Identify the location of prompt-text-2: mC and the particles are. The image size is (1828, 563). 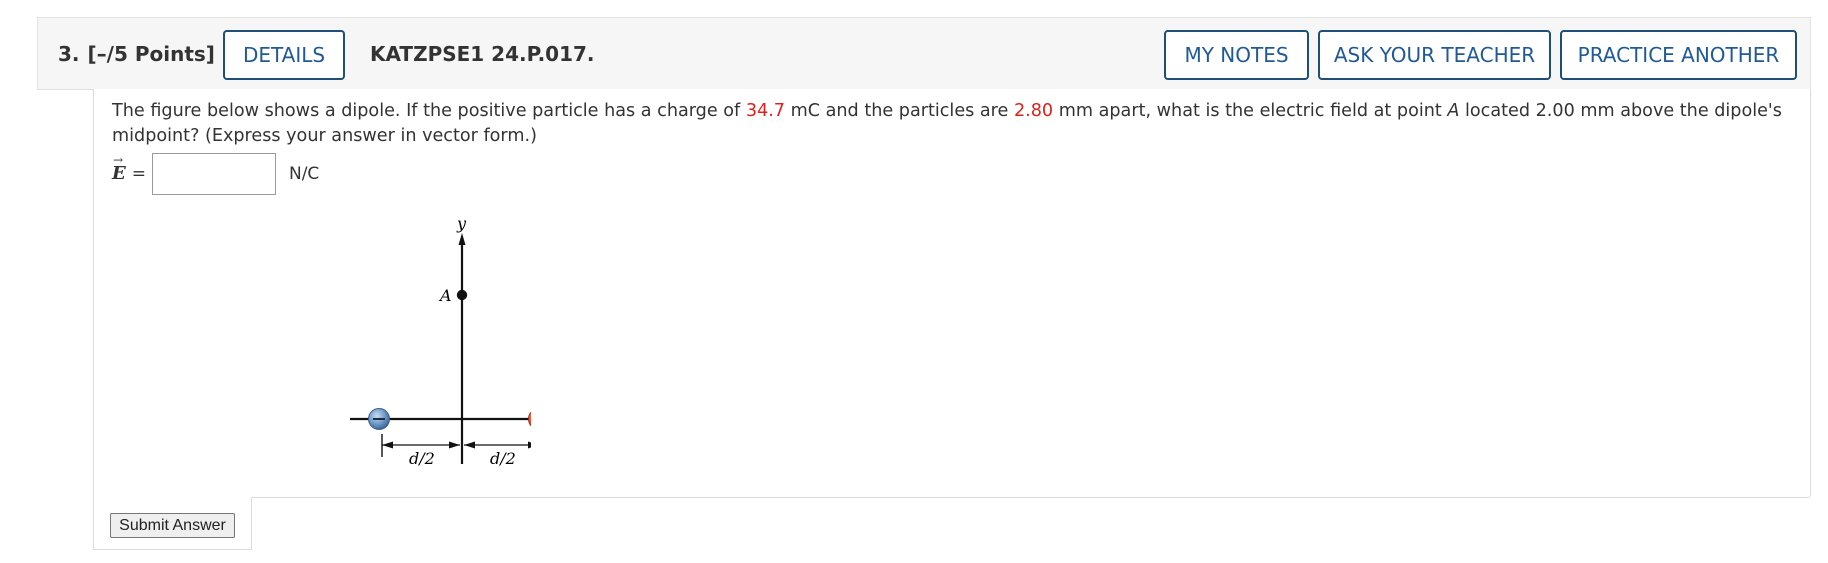
(899, 111).